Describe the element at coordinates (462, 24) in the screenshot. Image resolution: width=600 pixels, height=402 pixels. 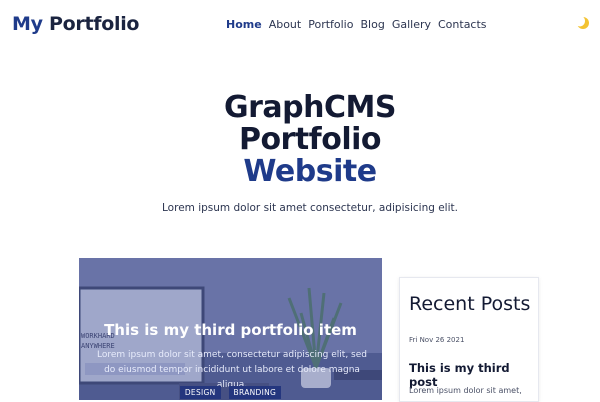
I see `nav-contacts: Contacts` at that location.